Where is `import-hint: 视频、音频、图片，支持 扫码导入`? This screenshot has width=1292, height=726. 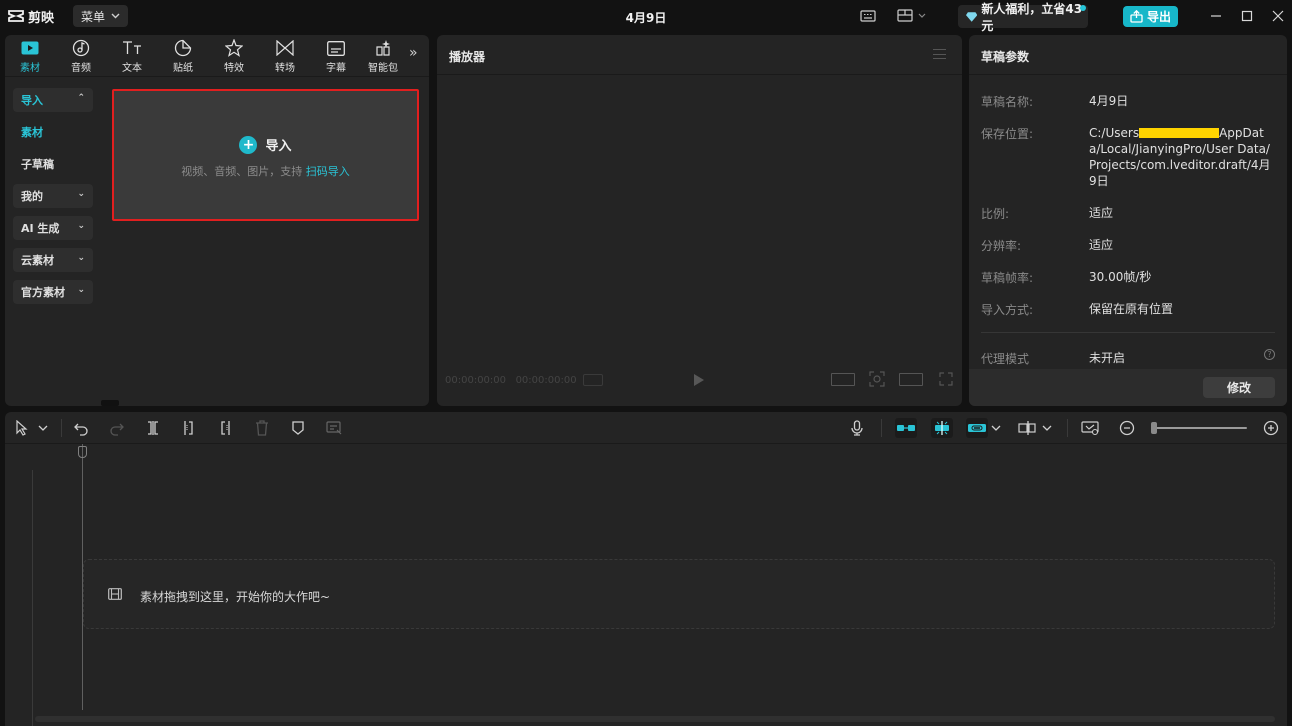 import-hint: 视频、音频、图片，支持 扫码导入 is located at coordinates (265, 171).